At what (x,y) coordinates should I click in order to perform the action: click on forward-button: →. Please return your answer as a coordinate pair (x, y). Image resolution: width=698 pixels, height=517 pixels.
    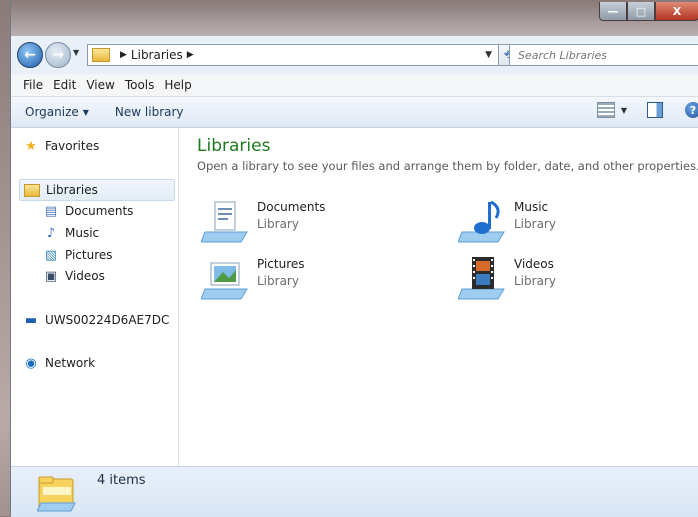
    Looking at the image, I should click on (58, 55).